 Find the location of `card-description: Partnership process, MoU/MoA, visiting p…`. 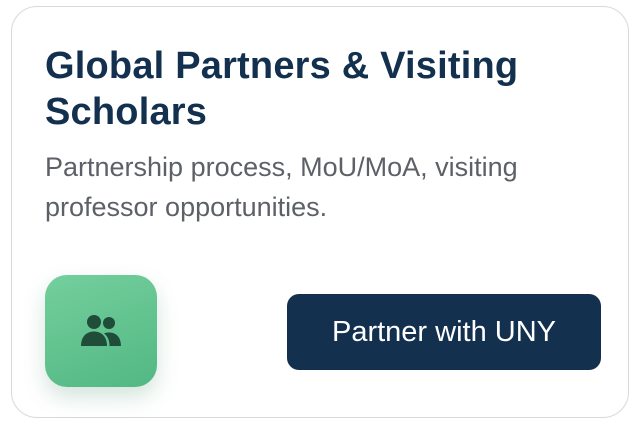

card-description: Partnership process, MoU/MoA, visiting p… is located at coordinates (281, 187).